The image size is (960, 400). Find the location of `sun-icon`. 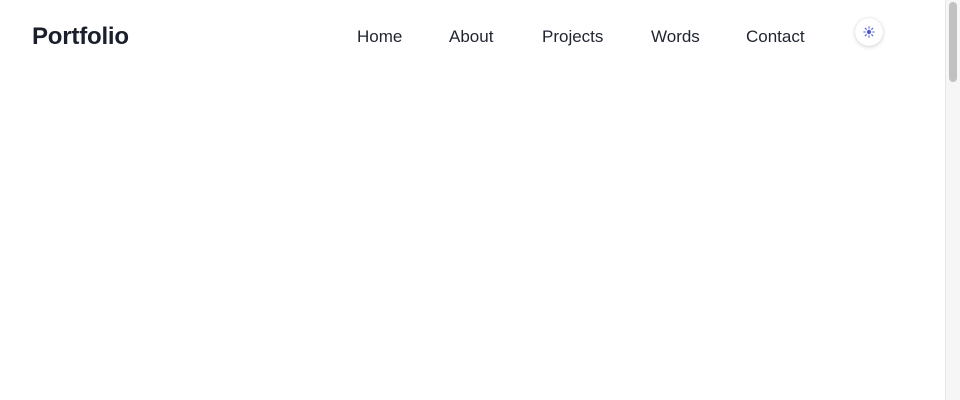

sun-icon is located at coordinates (869, 32).